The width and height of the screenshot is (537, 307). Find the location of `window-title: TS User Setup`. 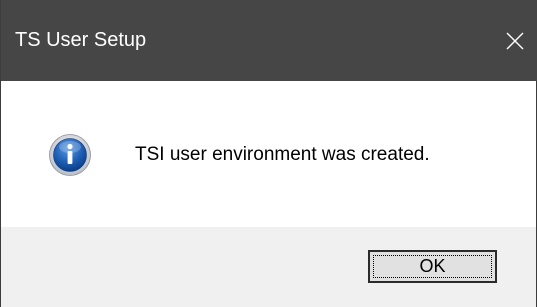

window-title: TS User Setup is located at coordinates (81, 40).